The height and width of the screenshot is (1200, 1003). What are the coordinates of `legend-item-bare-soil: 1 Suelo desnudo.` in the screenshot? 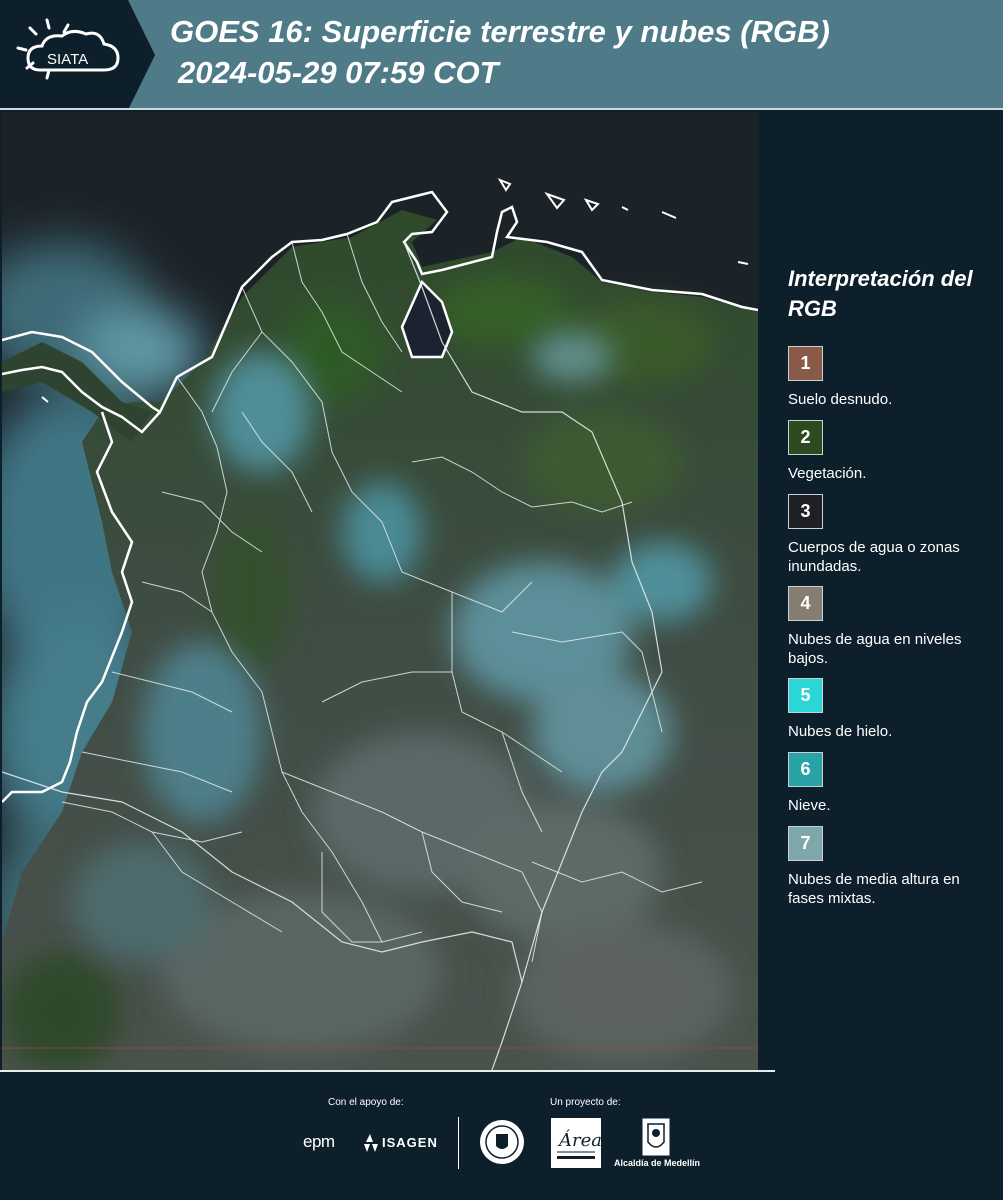 It's located at (893, 377).